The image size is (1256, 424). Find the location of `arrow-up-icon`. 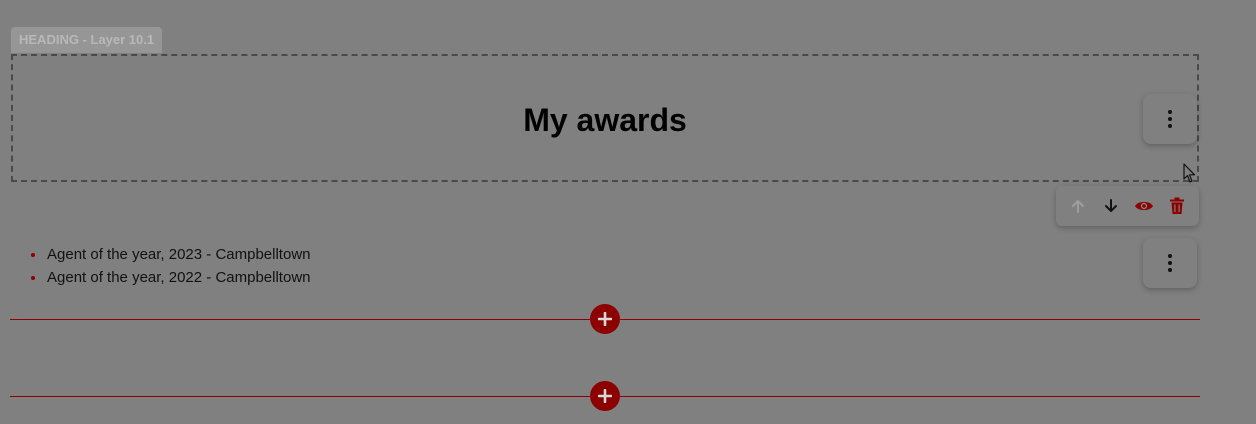

arrow-up-icon is located at coordinates (1078, 206).